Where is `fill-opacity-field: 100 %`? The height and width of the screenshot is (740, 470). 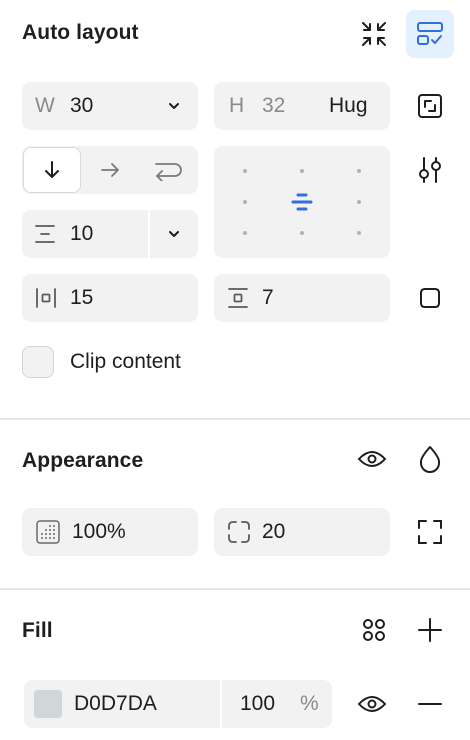
fill-opacity-field: 100 % is located at coordinates (277, 704).